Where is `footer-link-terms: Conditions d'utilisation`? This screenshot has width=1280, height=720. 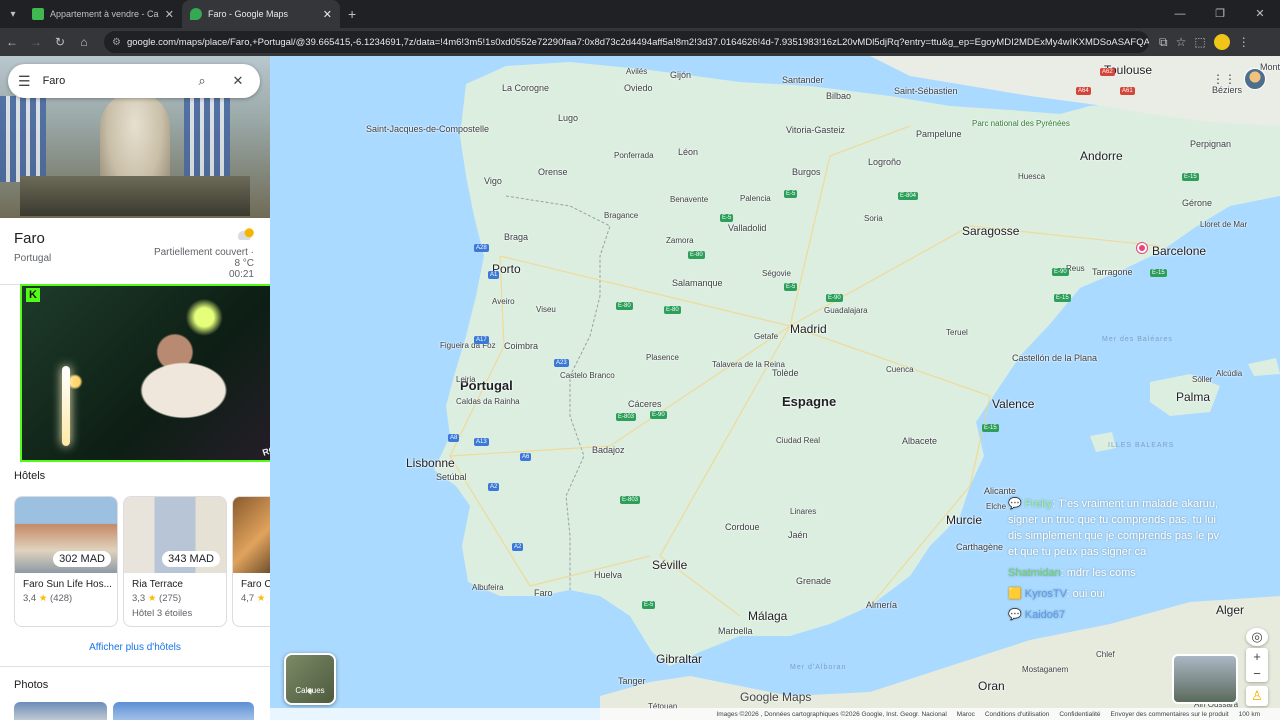
footer-link-terms: Conditions d'utilisation is located at coordinates (1017, 714).